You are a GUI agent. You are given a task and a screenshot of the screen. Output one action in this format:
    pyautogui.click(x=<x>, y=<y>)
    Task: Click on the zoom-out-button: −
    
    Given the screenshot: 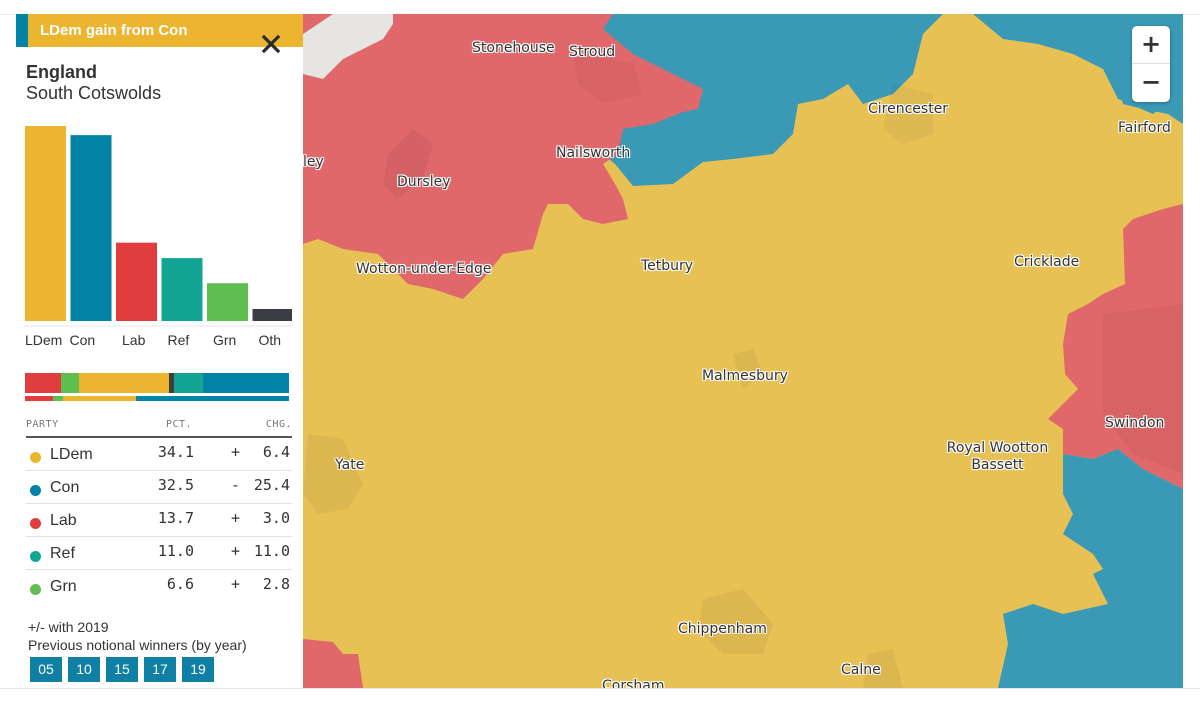 What is the action you would take?
    pyautogui.click(x=1151, y=82)
    